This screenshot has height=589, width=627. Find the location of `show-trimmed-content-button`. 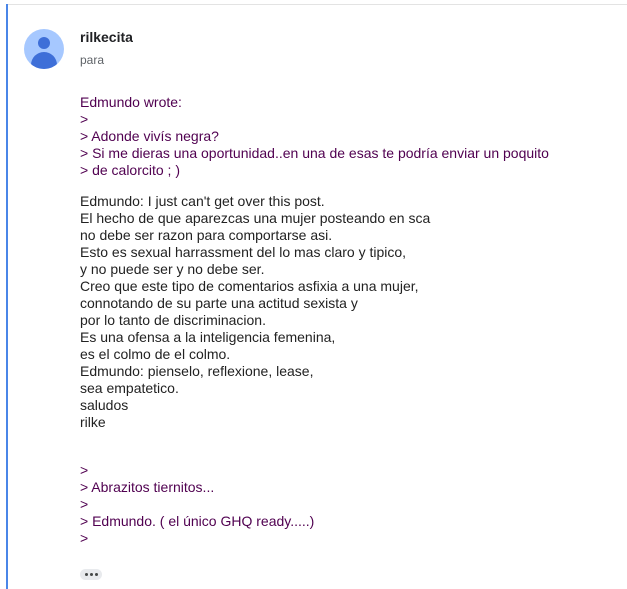

show-trimmed-content-button is located at coordinates (91, 574).